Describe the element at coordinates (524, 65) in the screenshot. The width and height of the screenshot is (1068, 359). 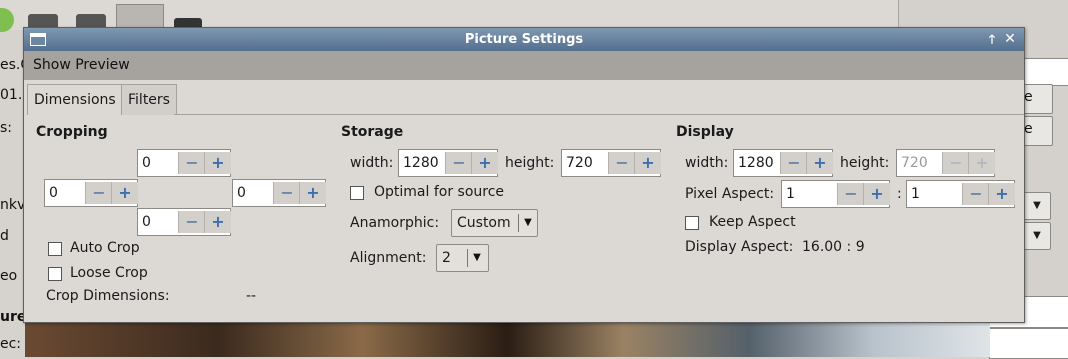
I see `show-preview-button: Show Preview` at that location.